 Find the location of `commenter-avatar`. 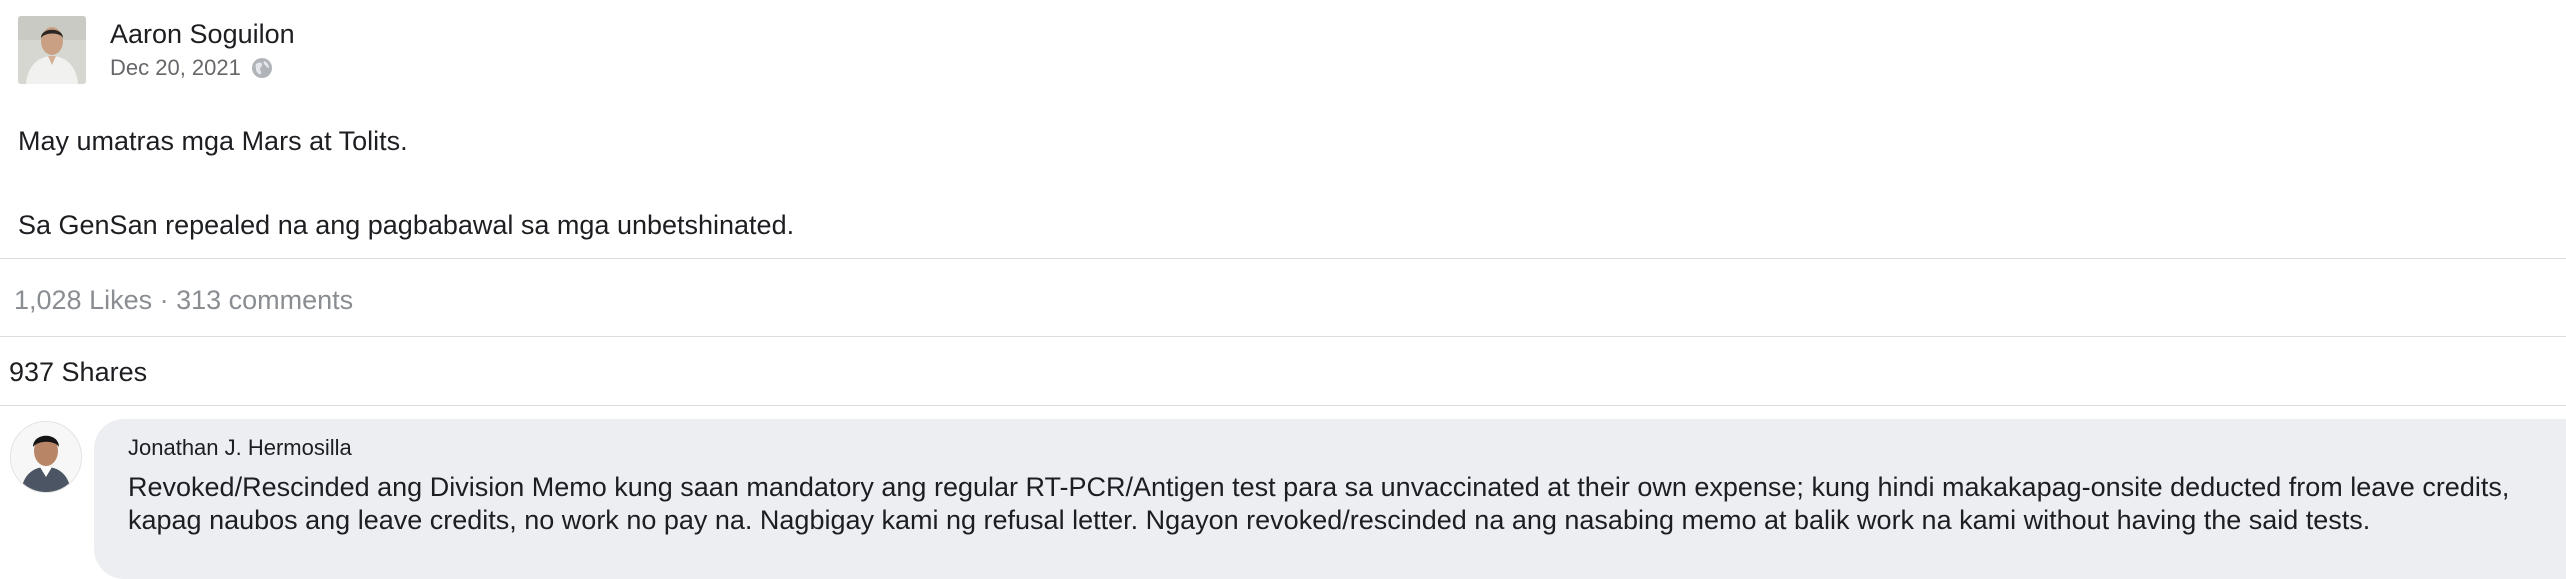

commenter-avatar is located at coordinates (46, 457).